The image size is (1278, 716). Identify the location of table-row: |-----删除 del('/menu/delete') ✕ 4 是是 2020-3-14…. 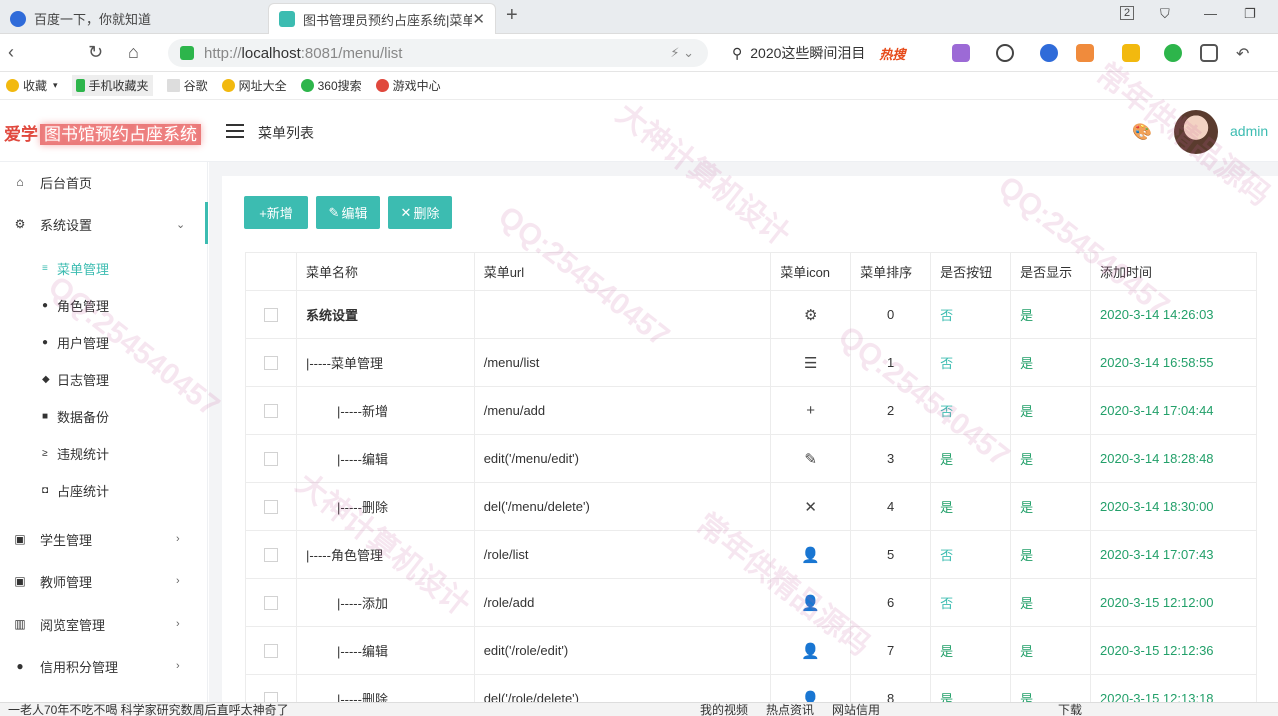
(751, 506).